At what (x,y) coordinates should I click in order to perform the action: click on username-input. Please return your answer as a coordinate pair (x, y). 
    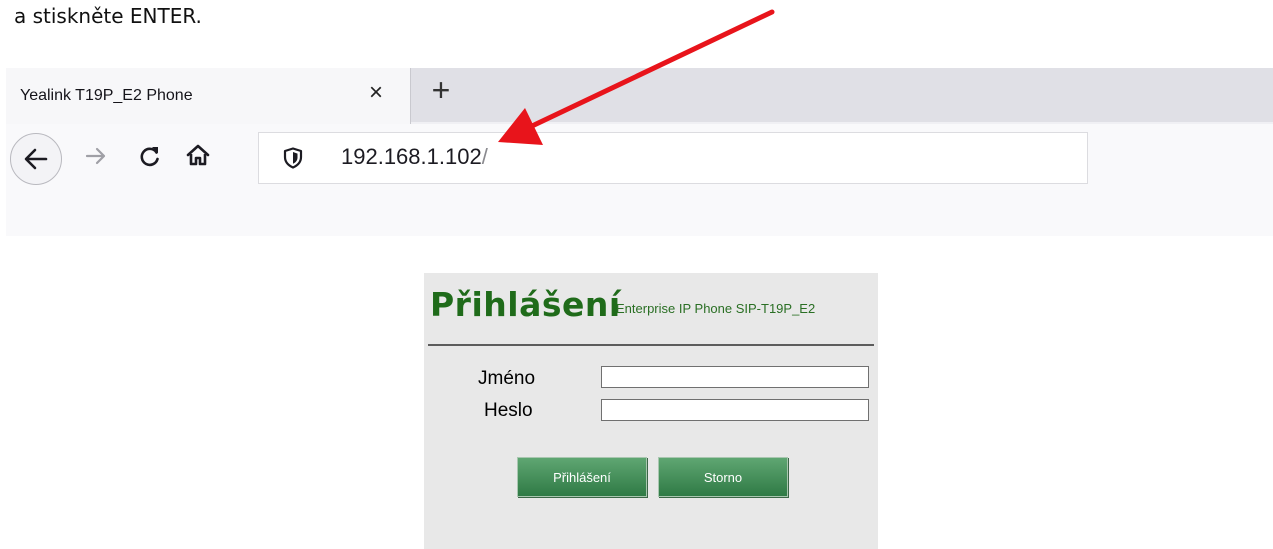
    Looking at the image, I should click on (735, 377).